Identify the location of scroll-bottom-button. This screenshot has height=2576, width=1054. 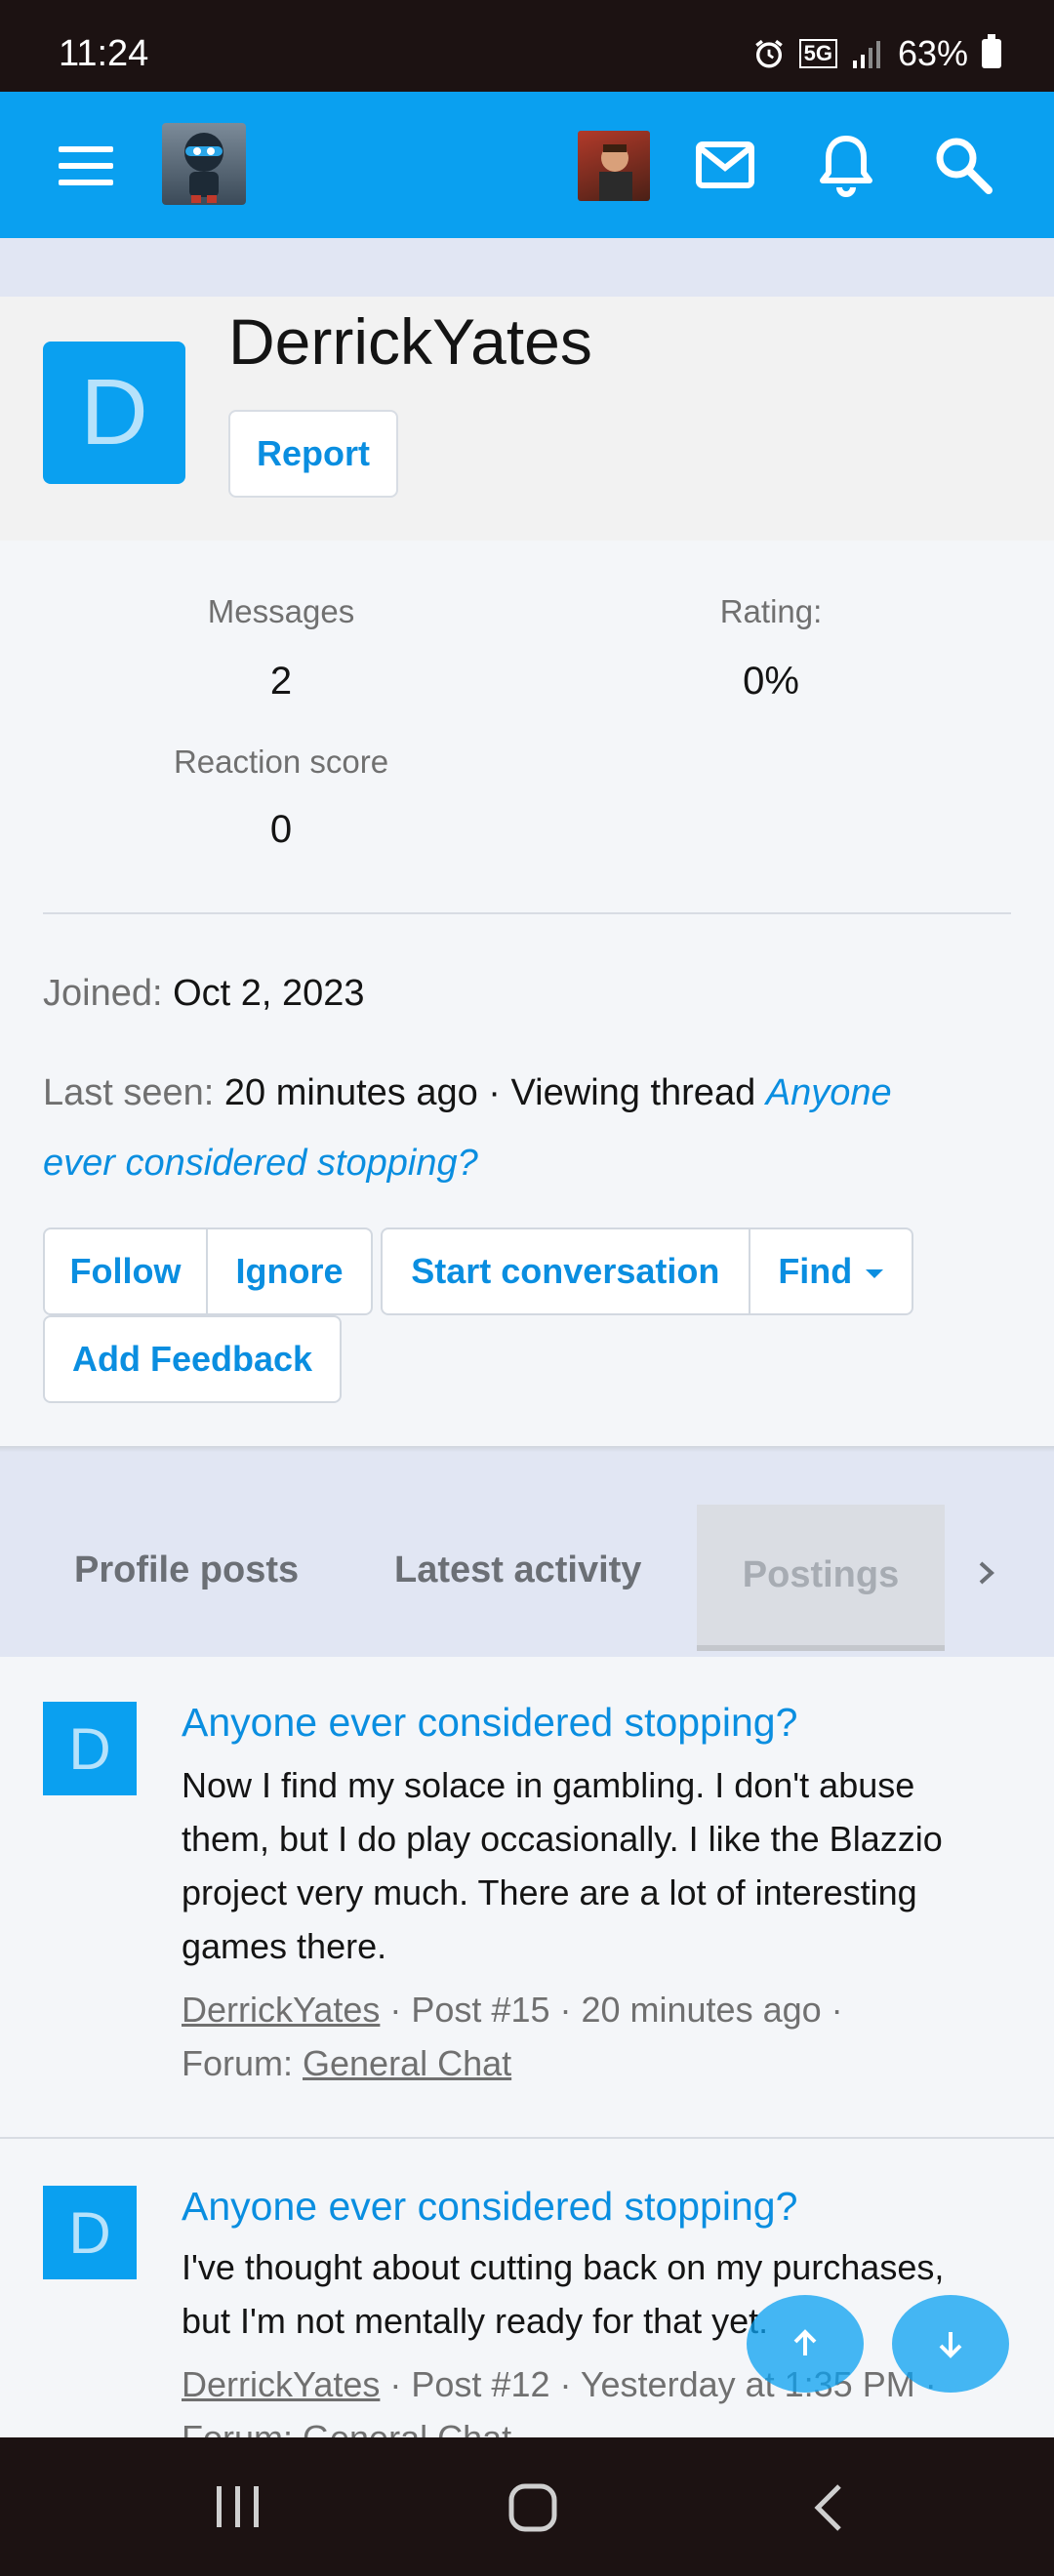
(951, 2344).